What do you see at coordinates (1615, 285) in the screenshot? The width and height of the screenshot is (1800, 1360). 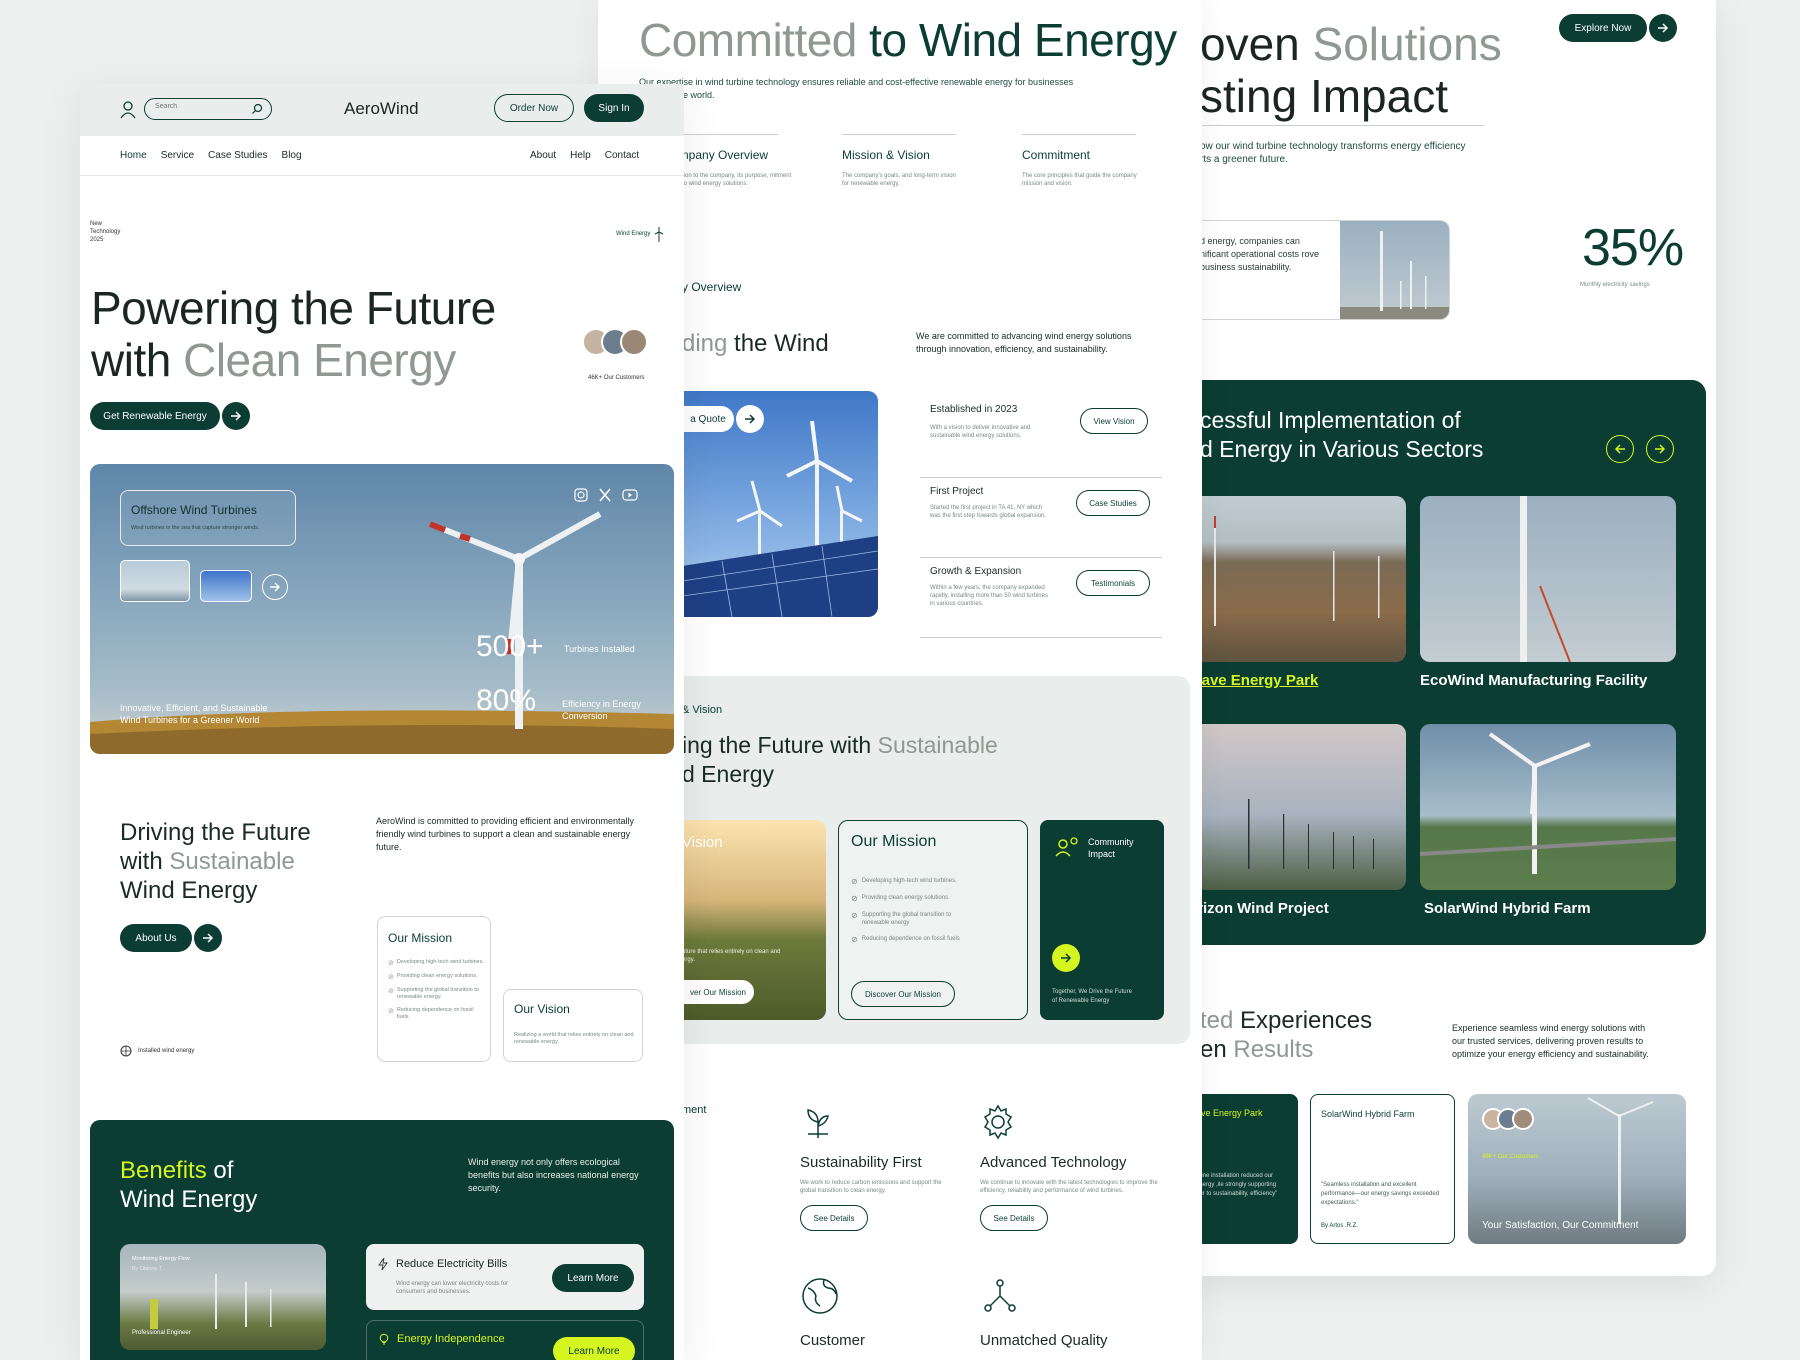 I see `savings-stat-label: Monthly electricity savings` at bounding box center [1615, 285].